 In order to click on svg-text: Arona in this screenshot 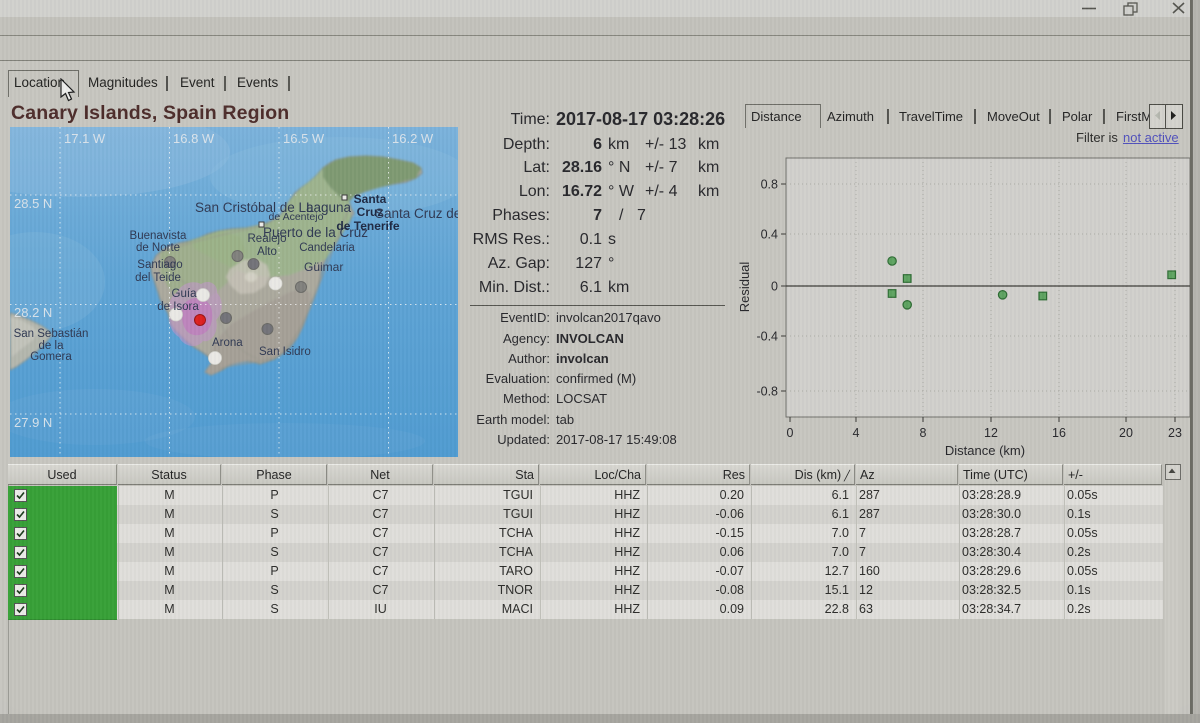, I will do `click(227, 343)`.